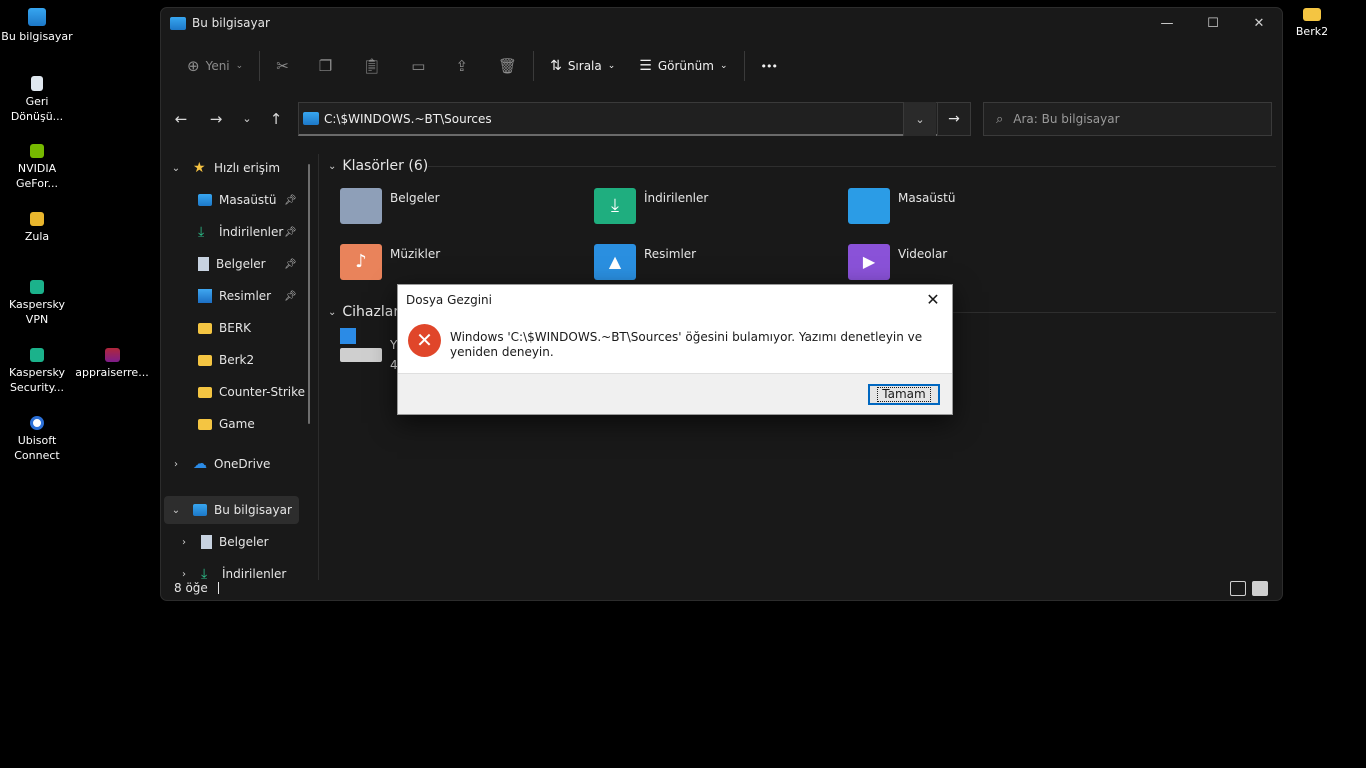 Image resolution: width=1366 pixels, height=768 pixels. What do you see at coordinates (276, 119) in the screenshot?
I see `up-arrow-icon: ↑` at bounding box center [276, 119].